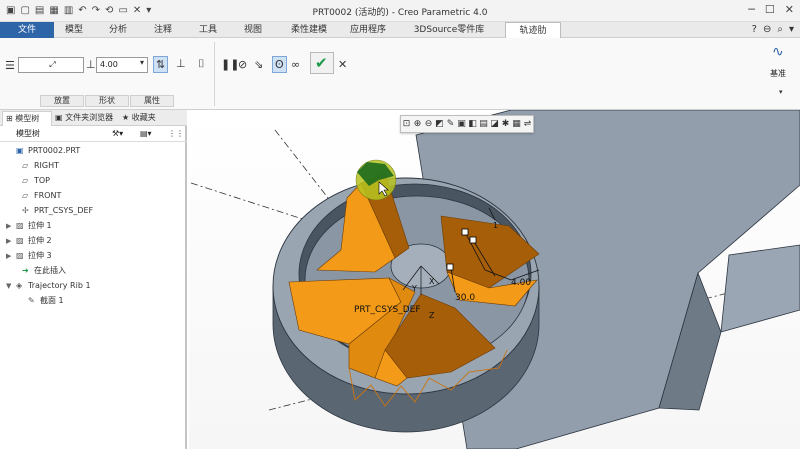 Image resolution: width=800 pixels, height=449 pixels. What do you see at coordinates (85, 118) in the screenshot?
I see `tab-folder-browser: ▣ 文件夹浏览器` at bounding box center [85, 118].